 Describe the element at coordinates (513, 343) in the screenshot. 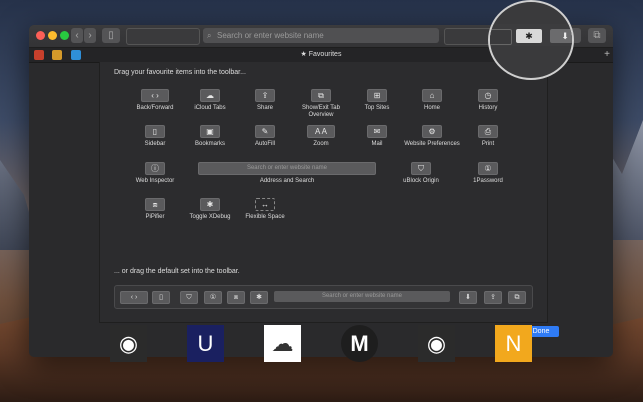

I see `n-tile: N` at that location.